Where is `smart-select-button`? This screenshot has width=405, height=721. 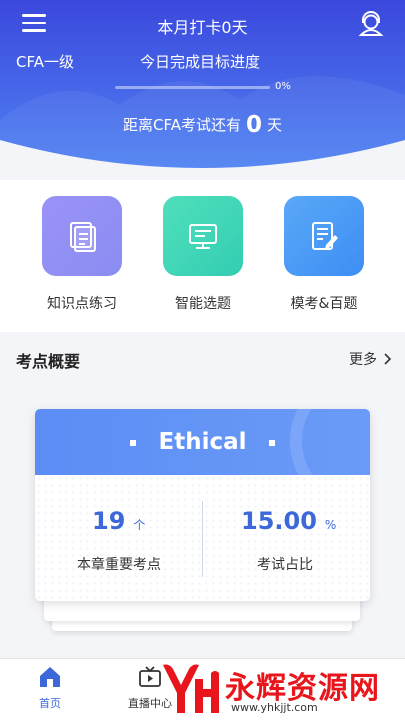 smart-select-button is located at coordinates (203, 236).